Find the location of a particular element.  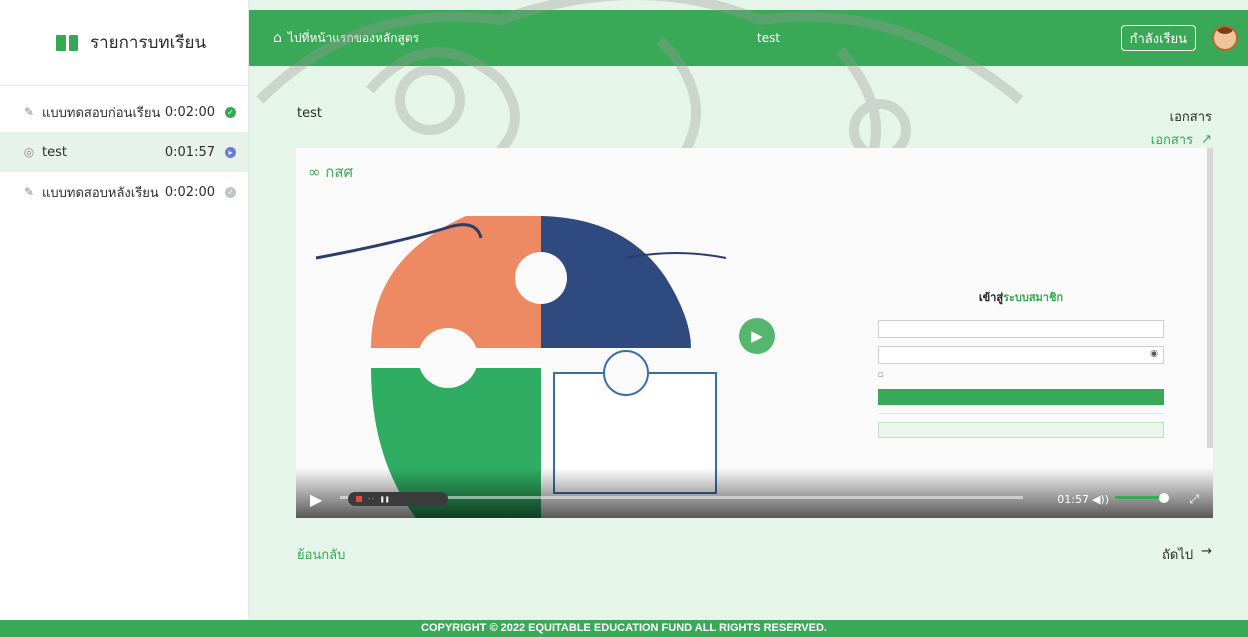

login-heading: เข้าสู่ระบบสมาชิก is located at coordinates (1021, 297).